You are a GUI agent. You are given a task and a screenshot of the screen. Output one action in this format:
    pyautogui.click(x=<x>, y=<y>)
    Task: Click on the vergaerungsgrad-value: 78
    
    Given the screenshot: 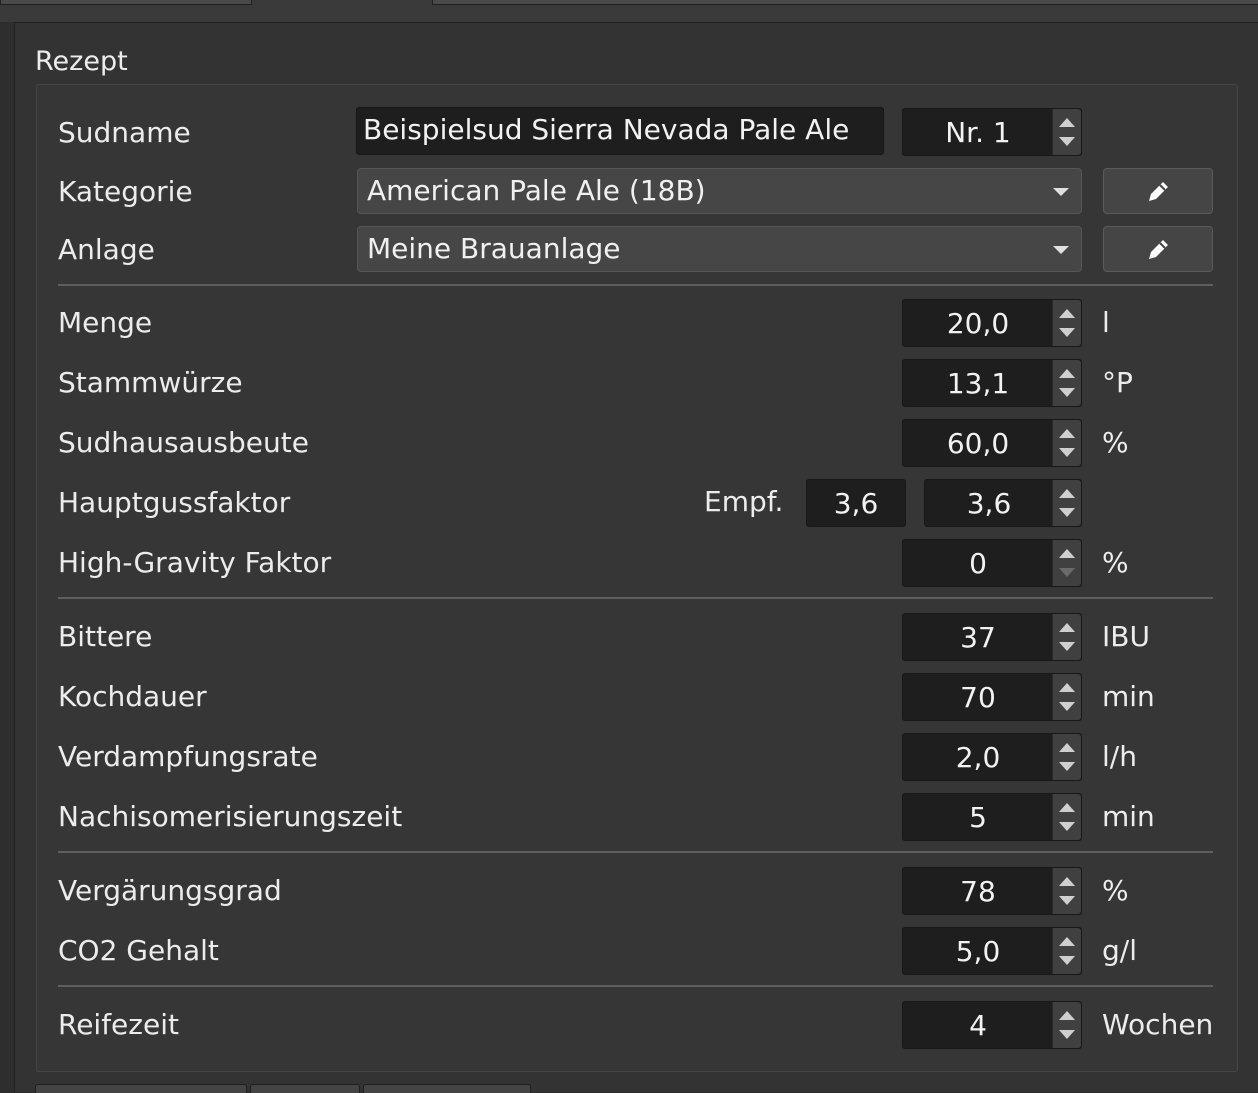 What is the action you would take?
    pyautogui.click(x=978, y=891)
    